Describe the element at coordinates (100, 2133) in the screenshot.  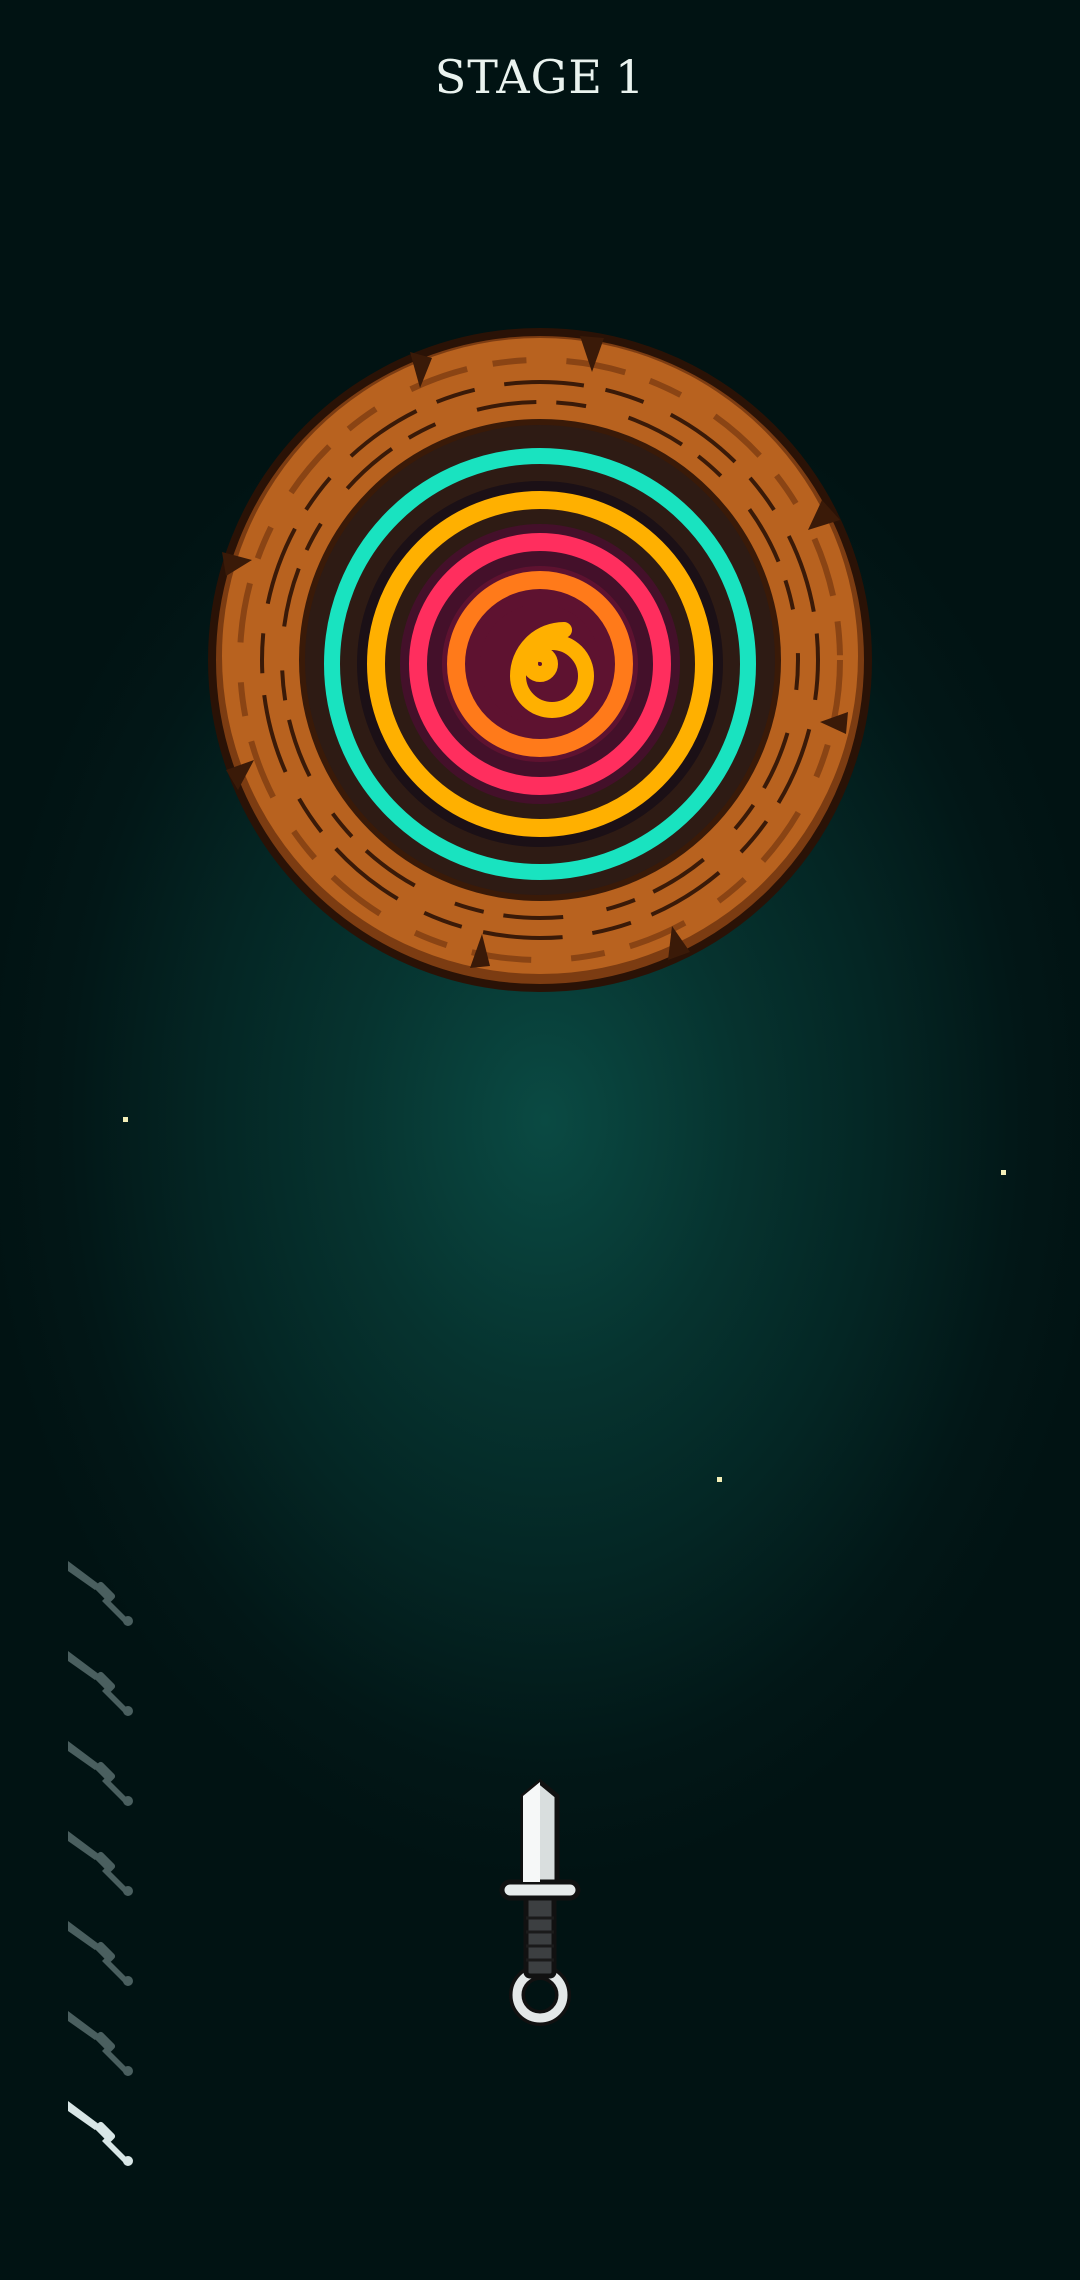
I see `knife-ammo-icon-active` at that location.